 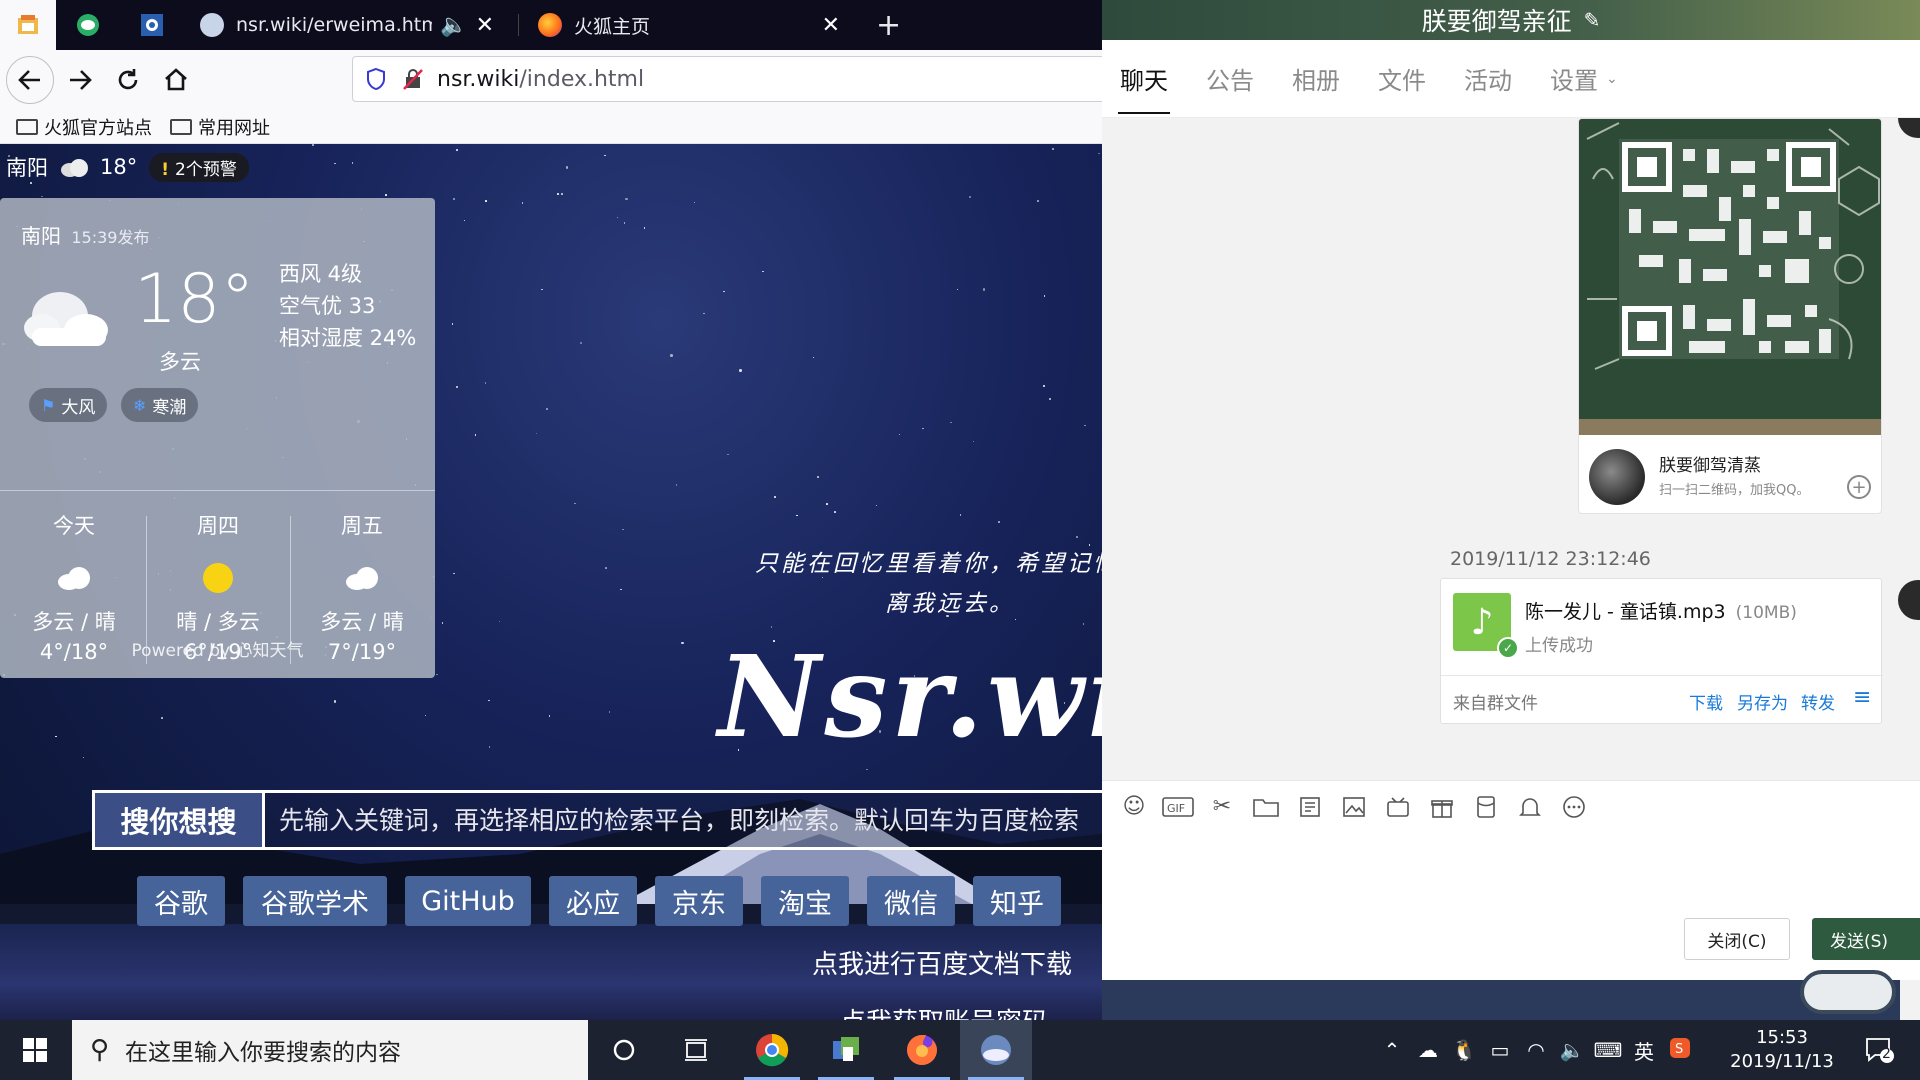 What do you see at coordinates (1762, 701) in the screenshot?
I see `save-as-link: 另存为` at bounding box center [1762, 701].